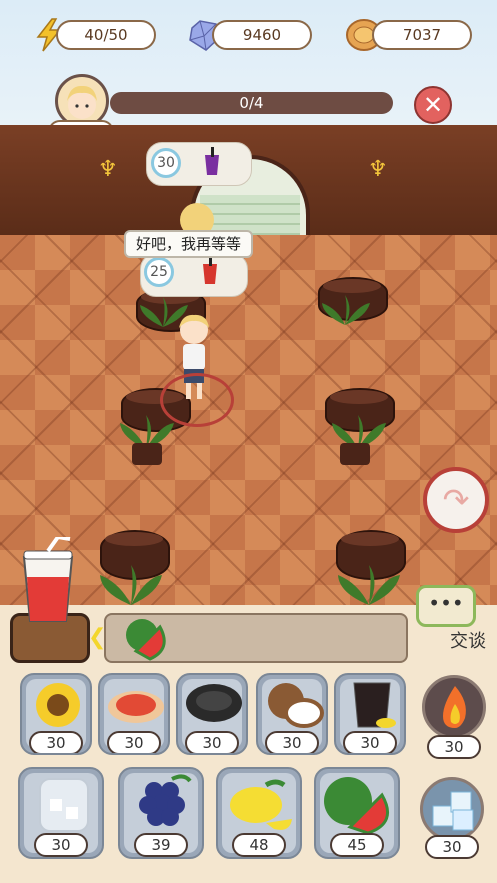  What do you see at coordinates (422, 35) in the screenshot?
I see `coin-counter: 7037` at bounding box center [422, 35].